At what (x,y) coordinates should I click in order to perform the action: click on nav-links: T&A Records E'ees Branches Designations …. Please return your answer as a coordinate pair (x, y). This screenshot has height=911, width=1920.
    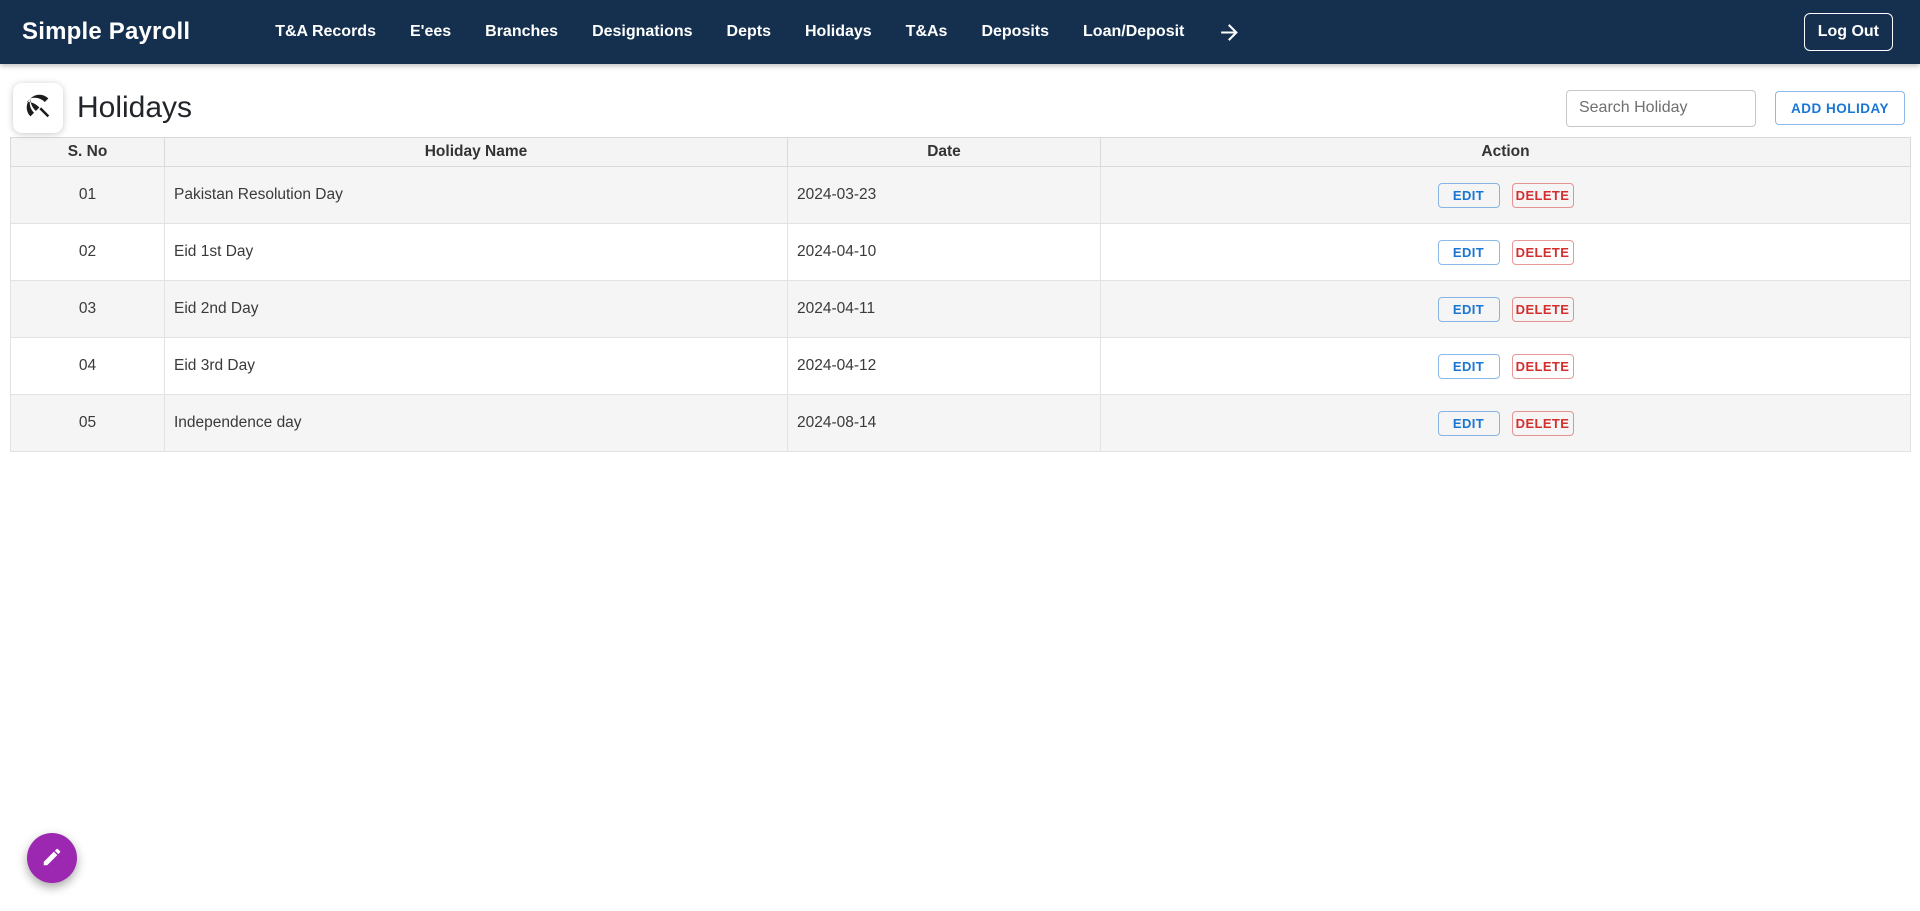
    Looking at the image, I should click on (750, 32).